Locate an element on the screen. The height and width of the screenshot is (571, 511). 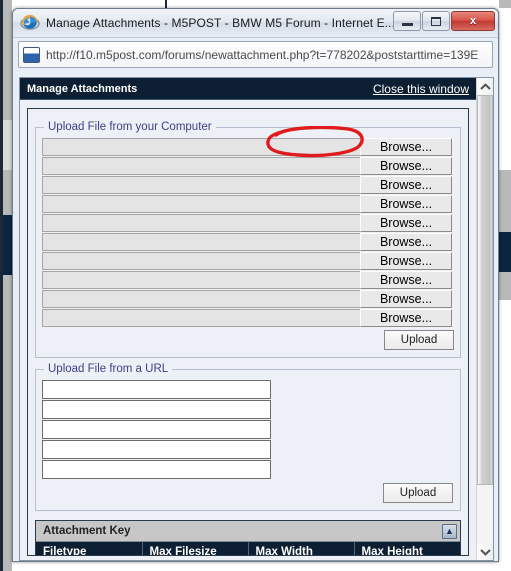
vertical-scrollbar is located at coordinates (484, 319).